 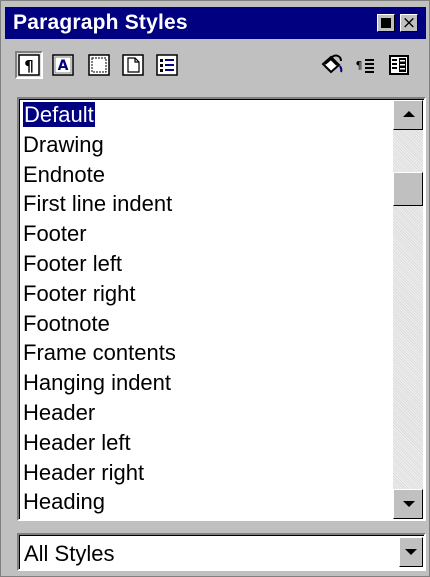 I want to click on scroll-up-button, so click(x=408, y=115).